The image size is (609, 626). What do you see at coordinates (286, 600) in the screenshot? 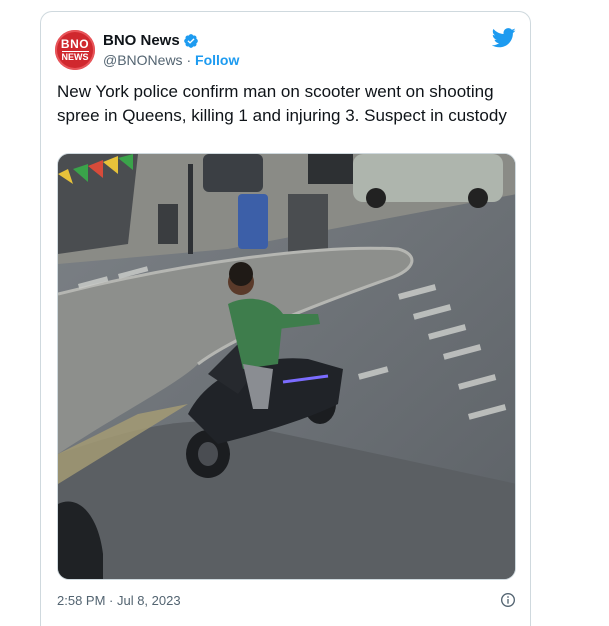
I see `tweet-footer: 2:58 PM · Jul 8, 2023` at bounding box center [286, 600].